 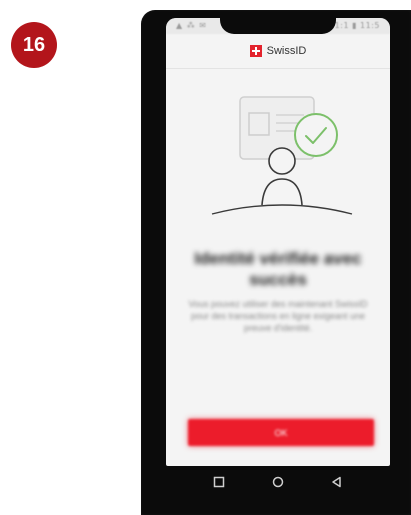 I want to click on triangle-back-icon, so click(x=336, y=482).